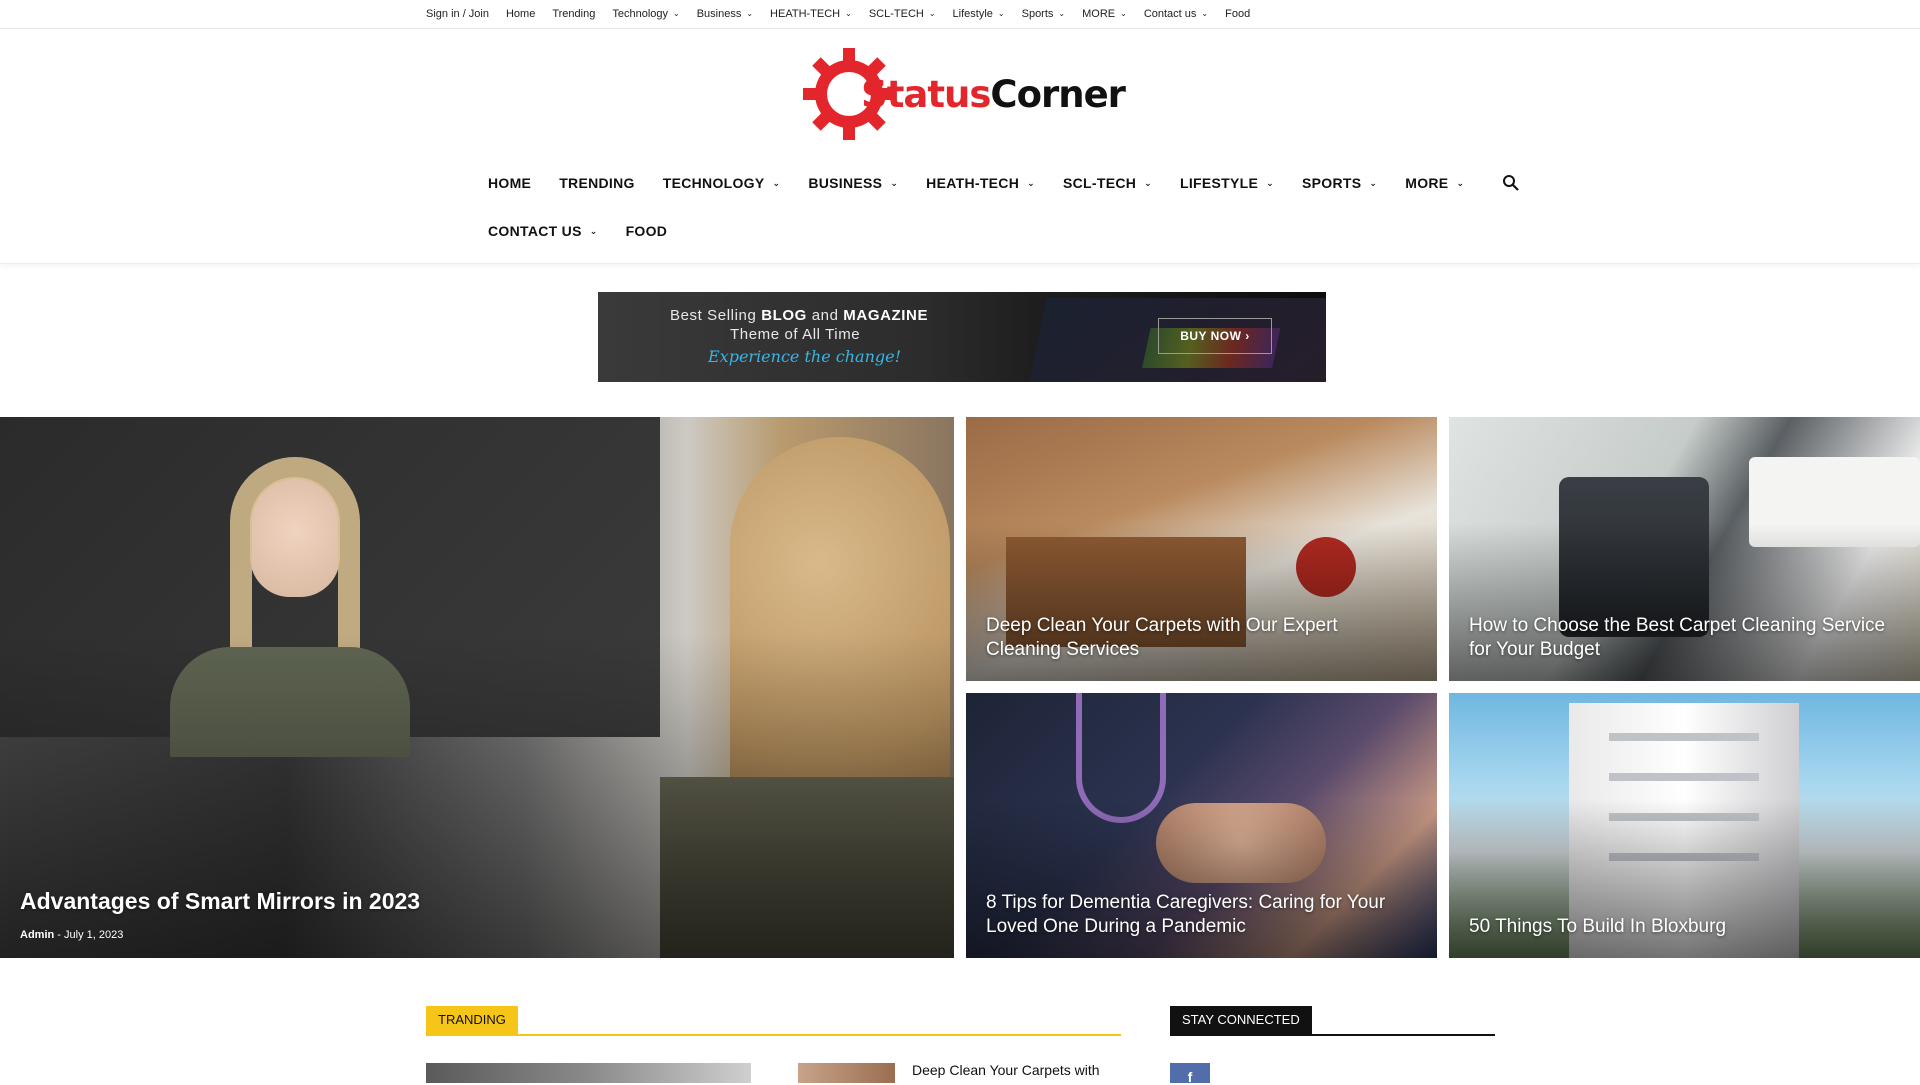 The width and height of the screenshot is (1920, 1085). What do you see at coordinates (716, 315) in the screenshot?
I see `banner-line-1-pre: Best Selling` at bounding box center [716, 315].